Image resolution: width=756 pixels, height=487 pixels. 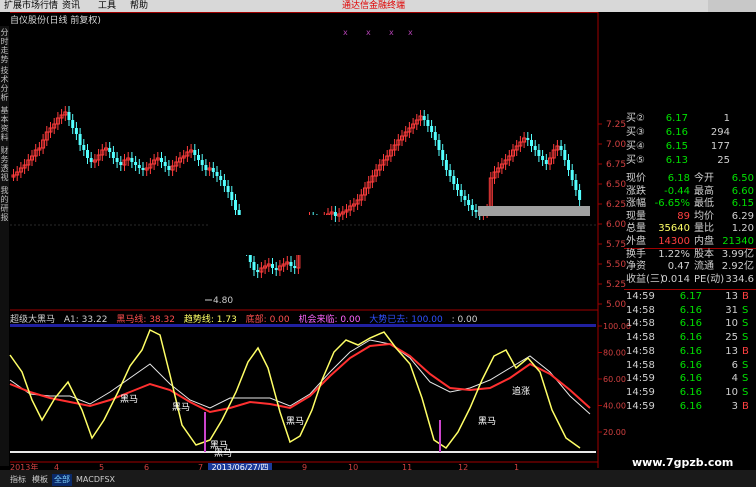 I want to click on bid-volume: 1, so click(x=726, y=118).